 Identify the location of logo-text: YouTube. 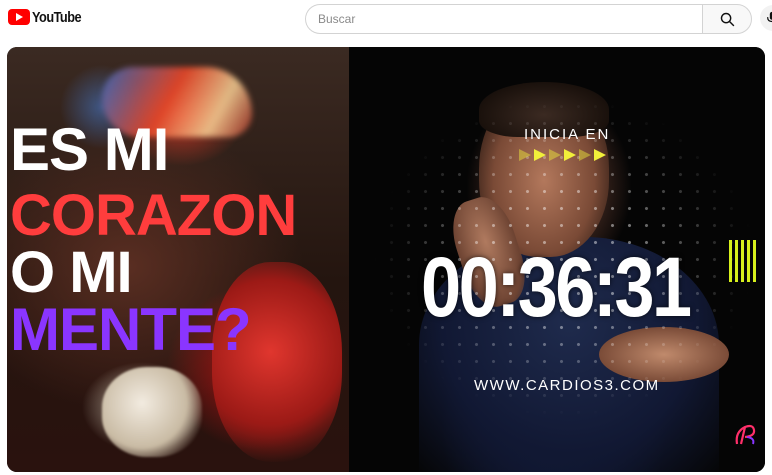
(57, 17).